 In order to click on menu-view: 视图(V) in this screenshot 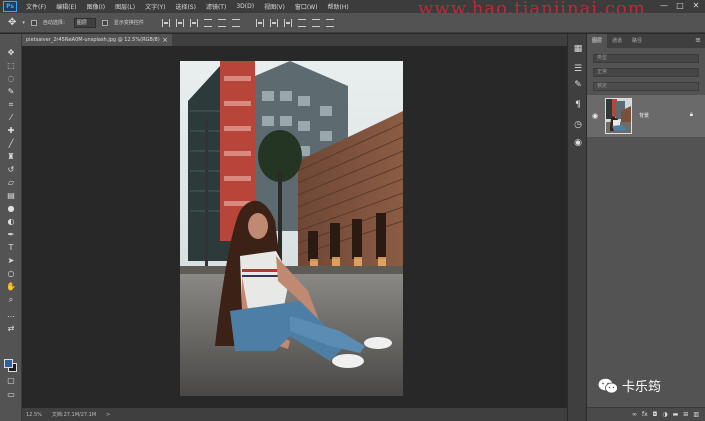, I will do `click(274, 6)`.